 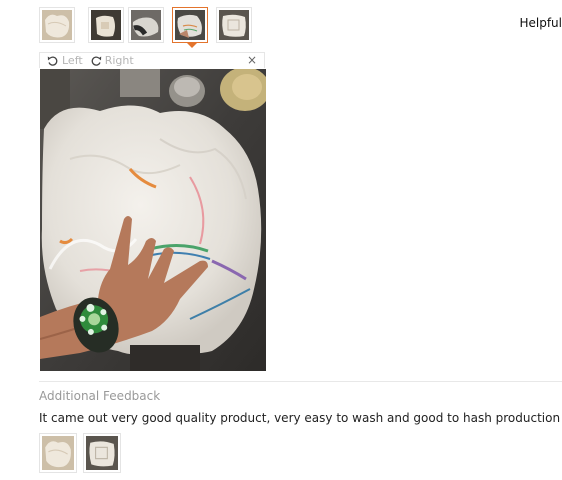 What do you see at coordinates (252, 60) in the screenshot?
I see `close-icon: ×` at bounding box center [252, 60].